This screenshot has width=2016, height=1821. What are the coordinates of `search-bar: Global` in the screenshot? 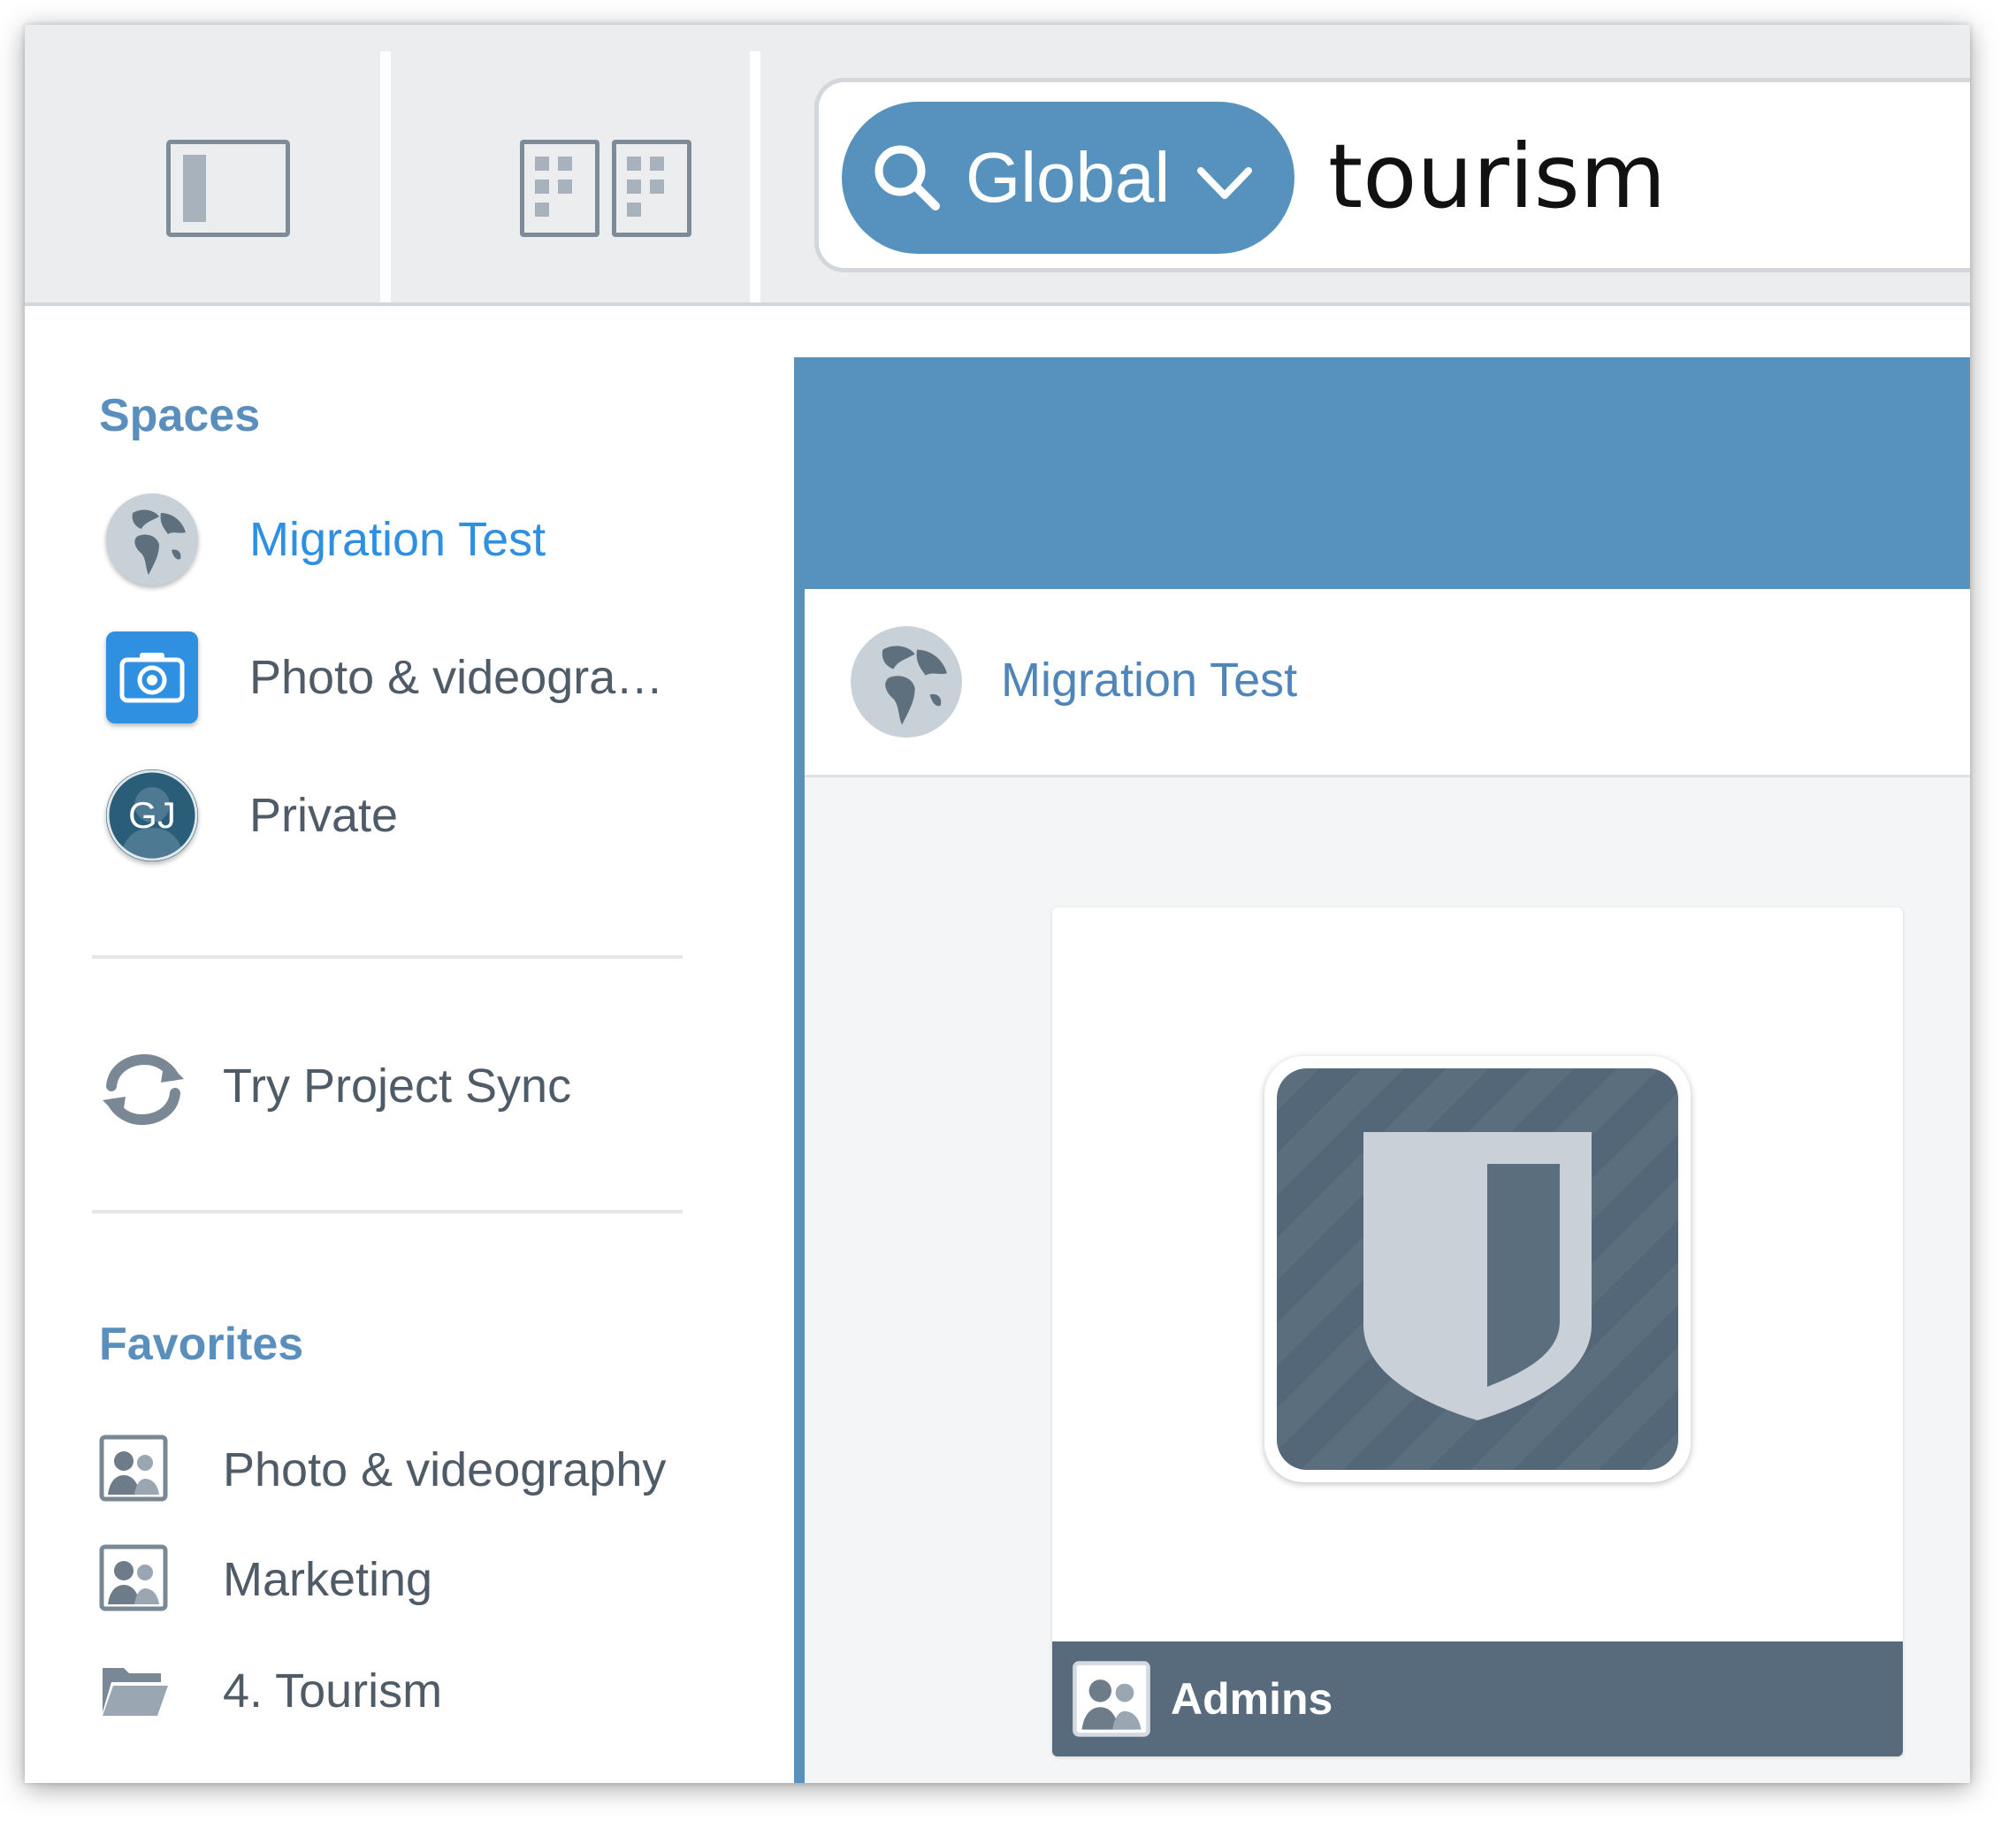 It's located at (1392, 175).